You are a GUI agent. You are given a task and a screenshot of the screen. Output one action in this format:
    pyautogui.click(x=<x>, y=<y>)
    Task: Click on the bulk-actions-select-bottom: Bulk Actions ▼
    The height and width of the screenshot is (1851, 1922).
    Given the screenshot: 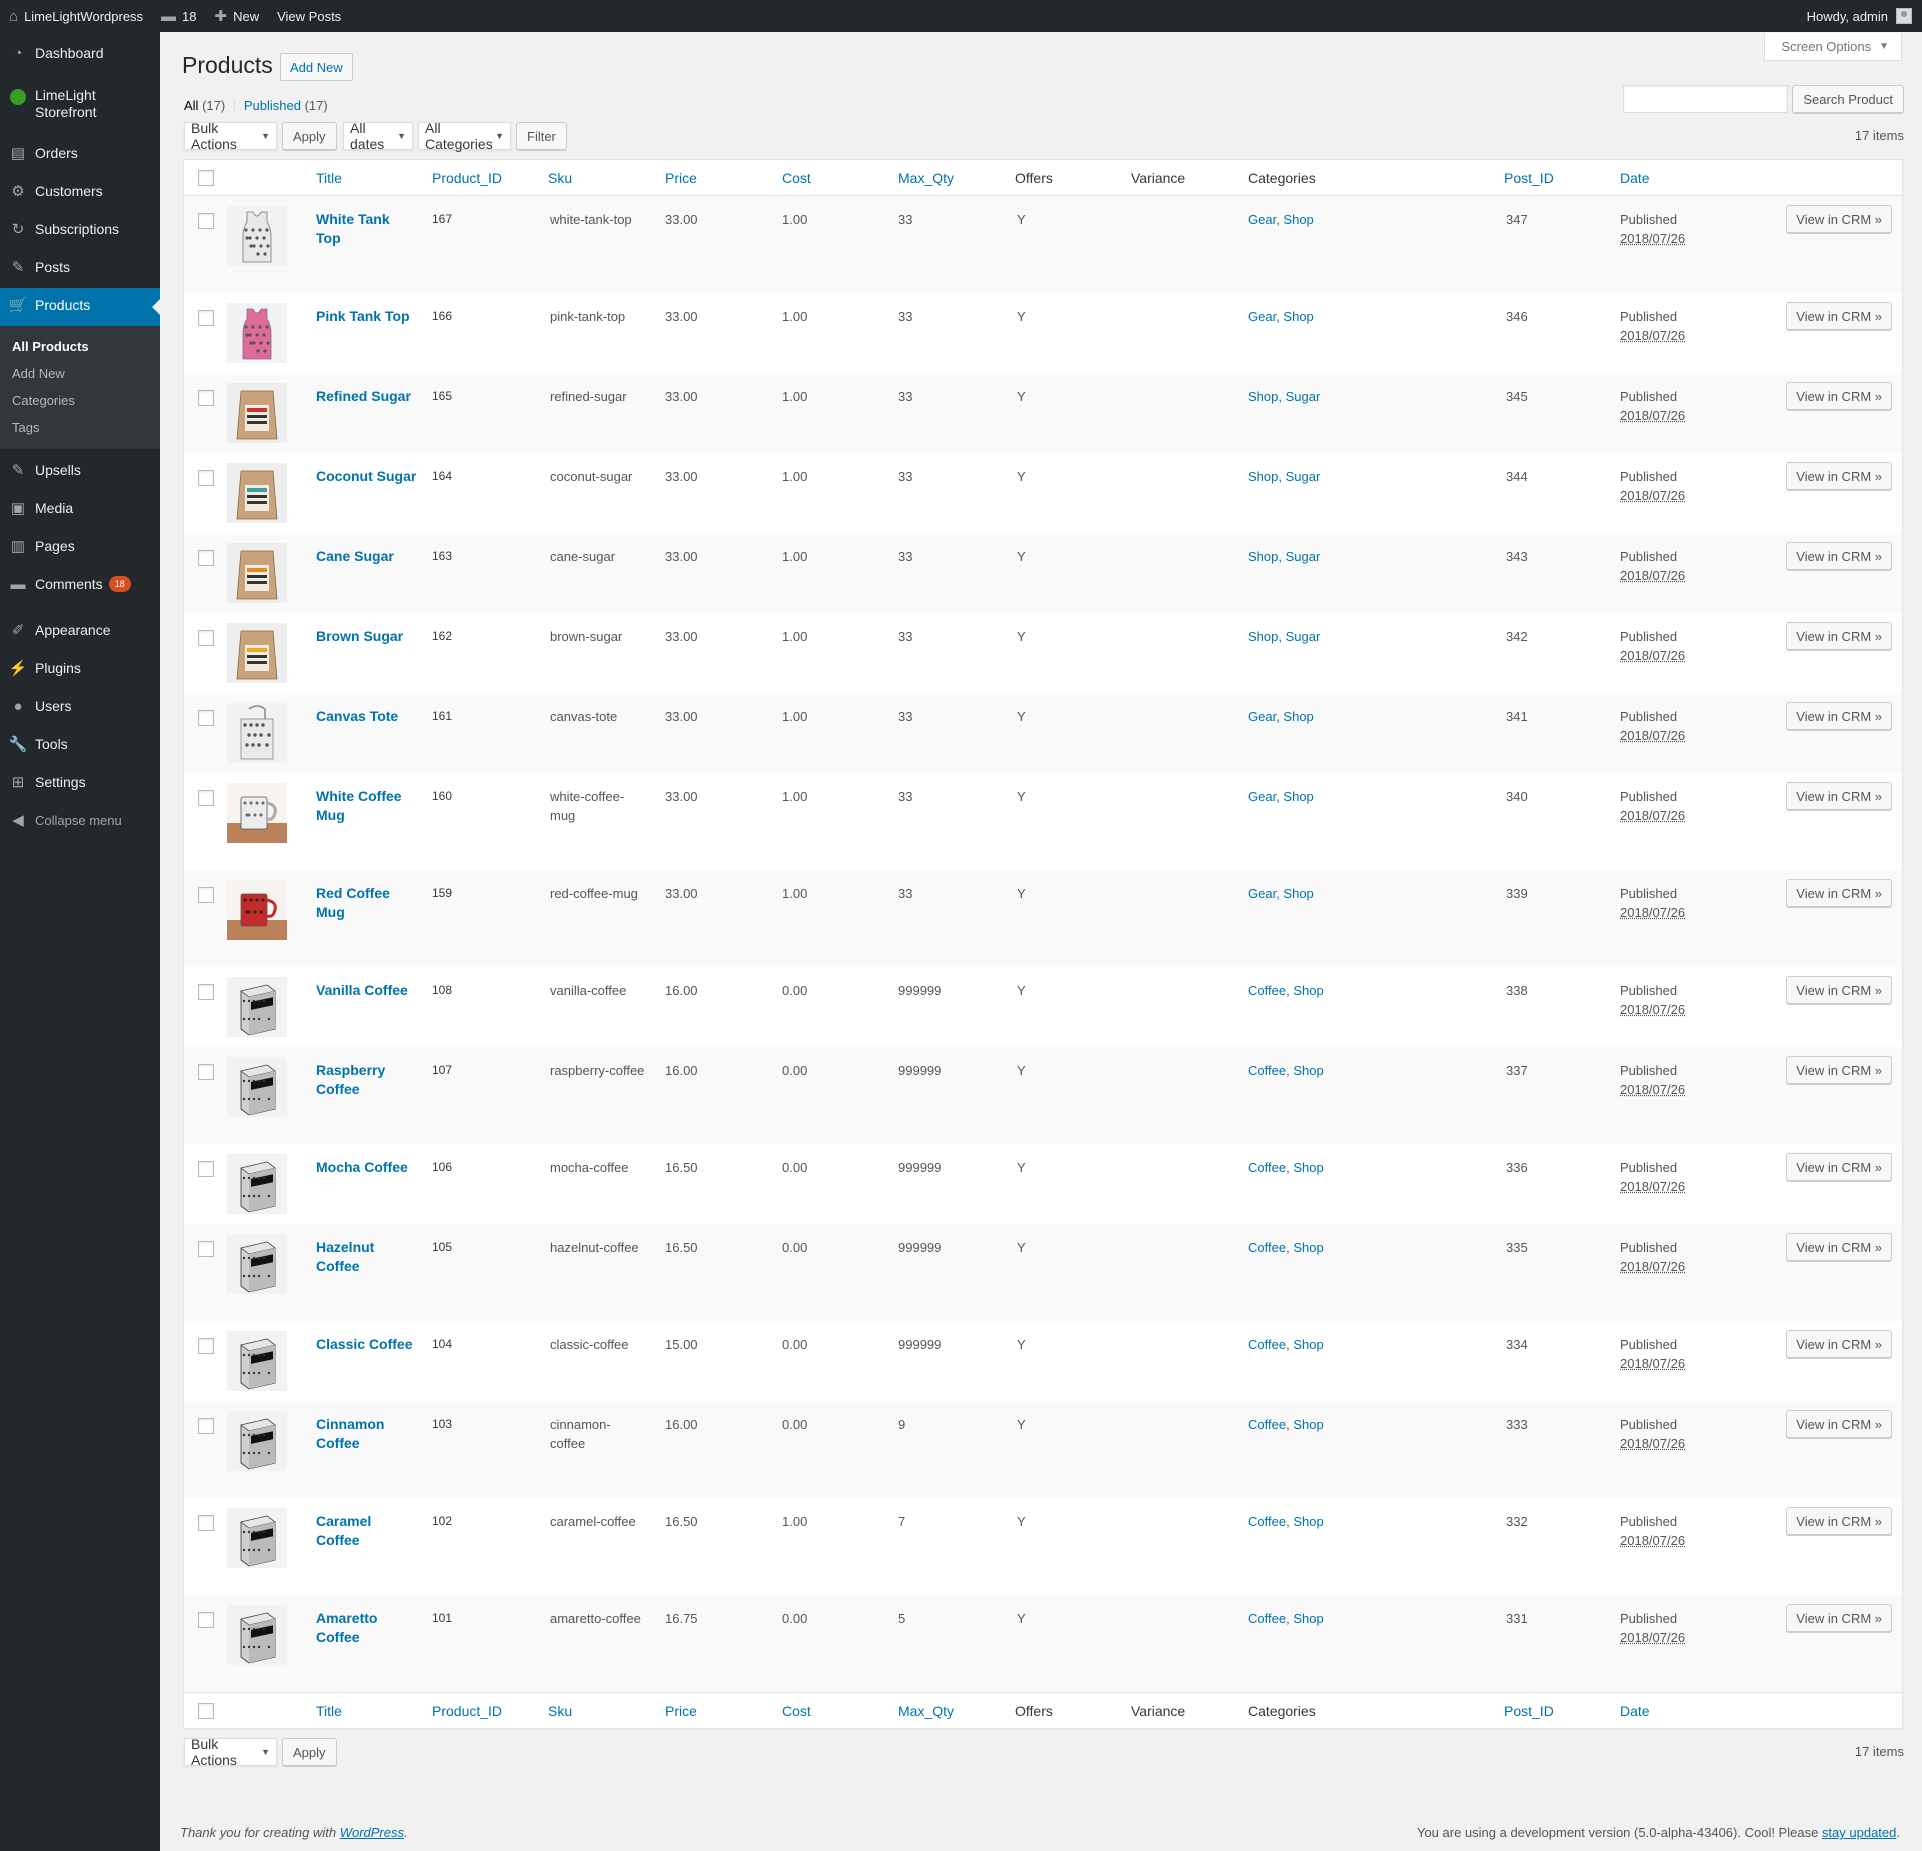 What is the action you would take?
    pyautogui.click(x=230, y=1752)
    